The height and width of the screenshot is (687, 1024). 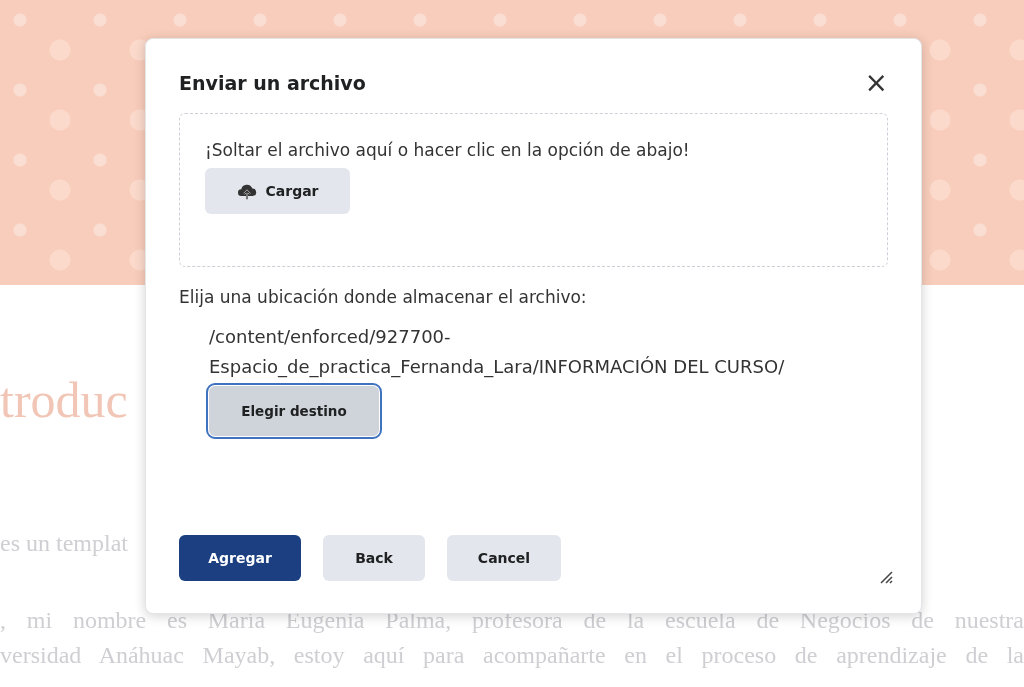 What do you see at coordinates (504, 558) in the screenshot?
I see `dialog-button: Cancel` at bounding box center [504, 558].